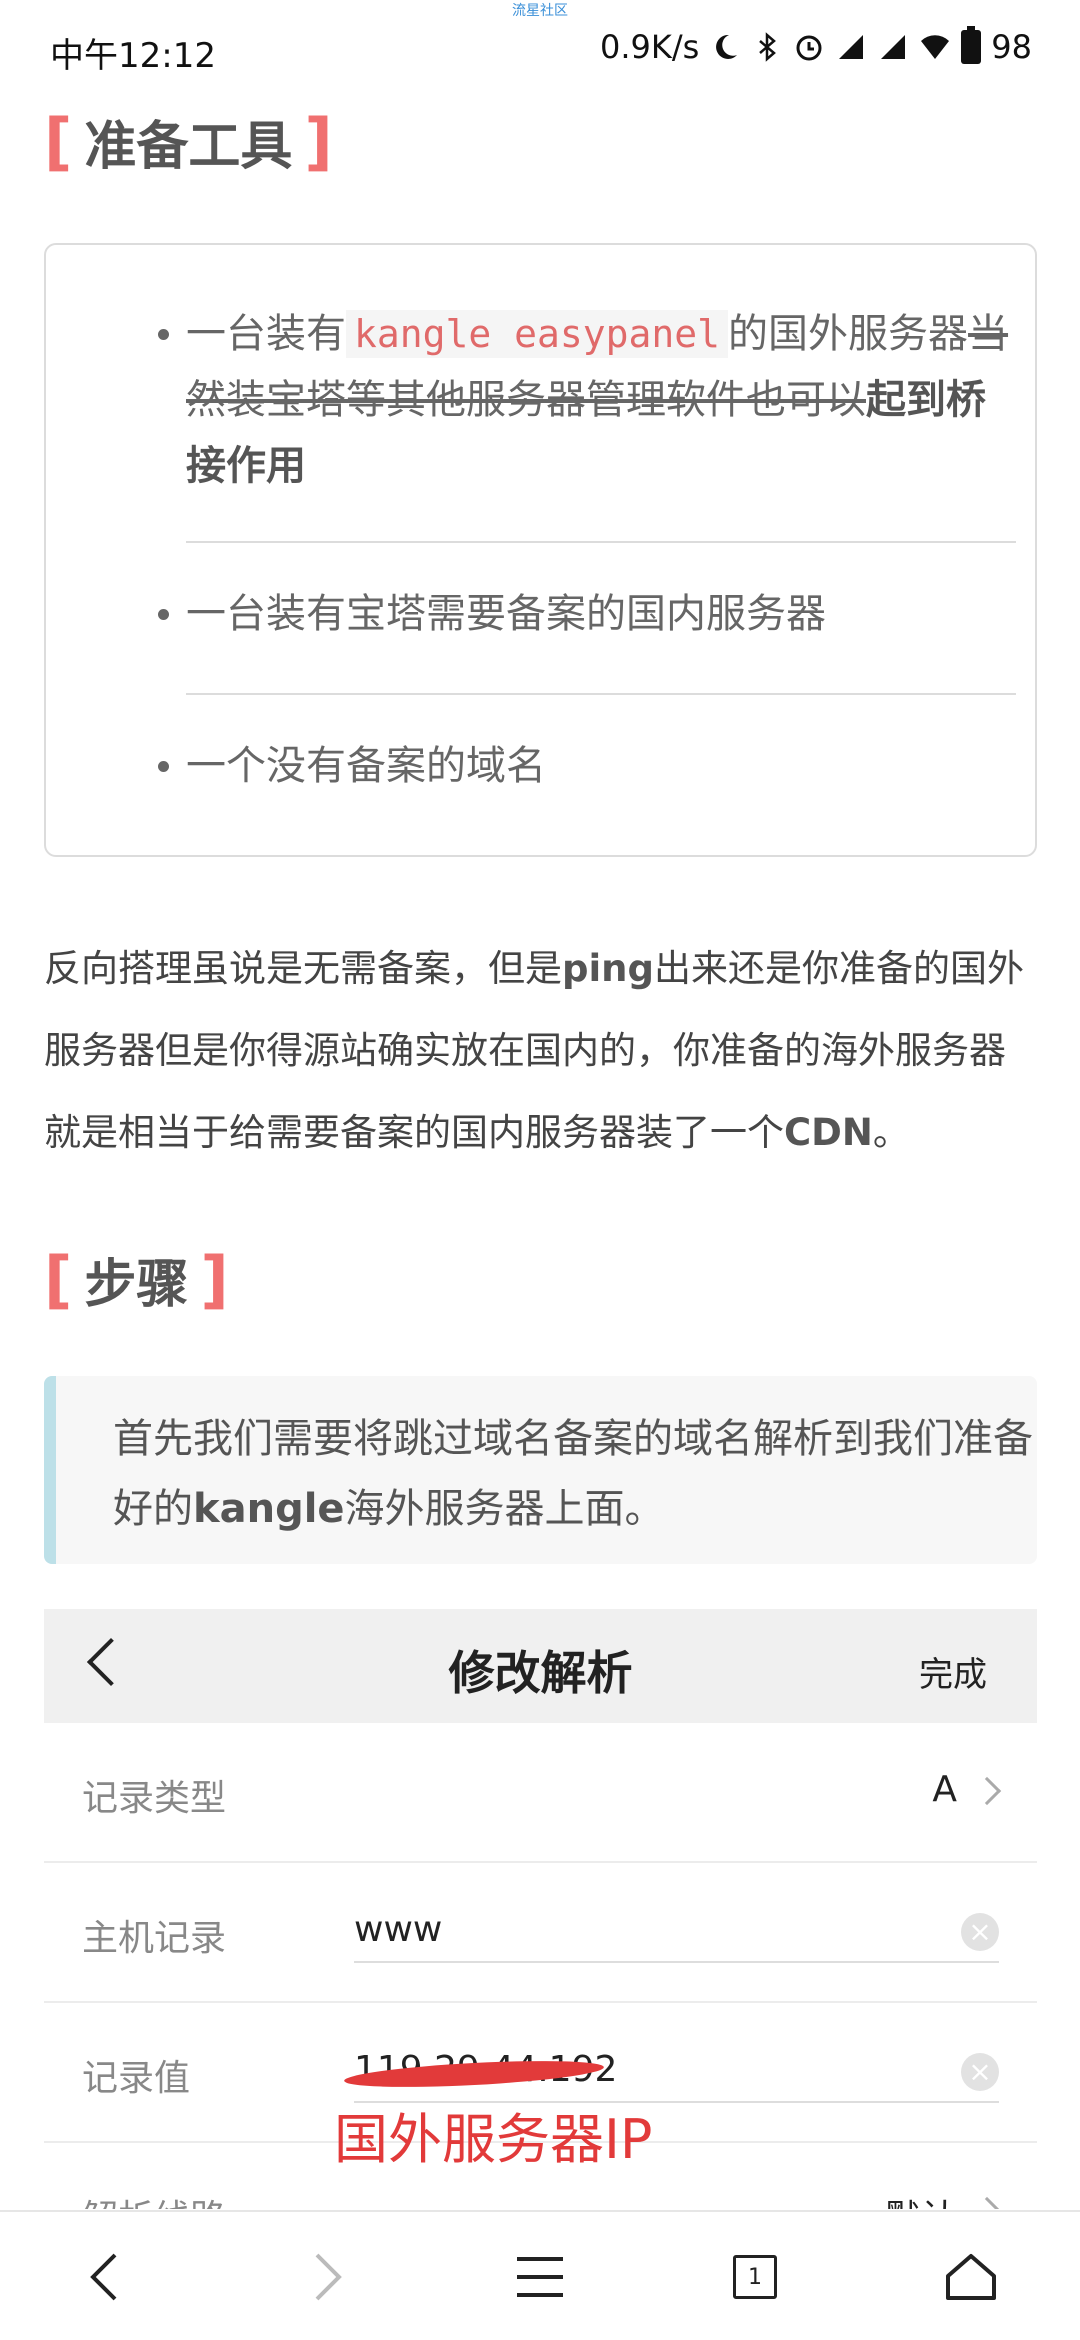 The image size is (1080, 2340). I want to click on form-label: 解析线路, so click(154, 2199).